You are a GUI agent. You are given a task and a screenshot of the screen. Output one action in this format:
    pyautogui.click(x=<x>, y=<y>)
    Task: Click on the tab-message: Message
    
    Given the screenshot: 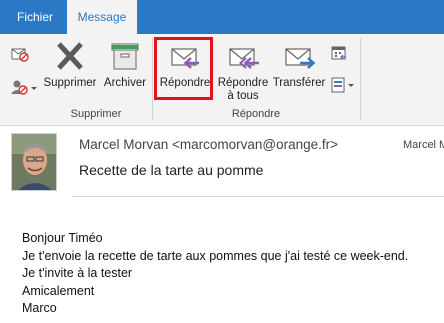 What is the action you would take?
    pyautogui.click(x=102, y=17)
    